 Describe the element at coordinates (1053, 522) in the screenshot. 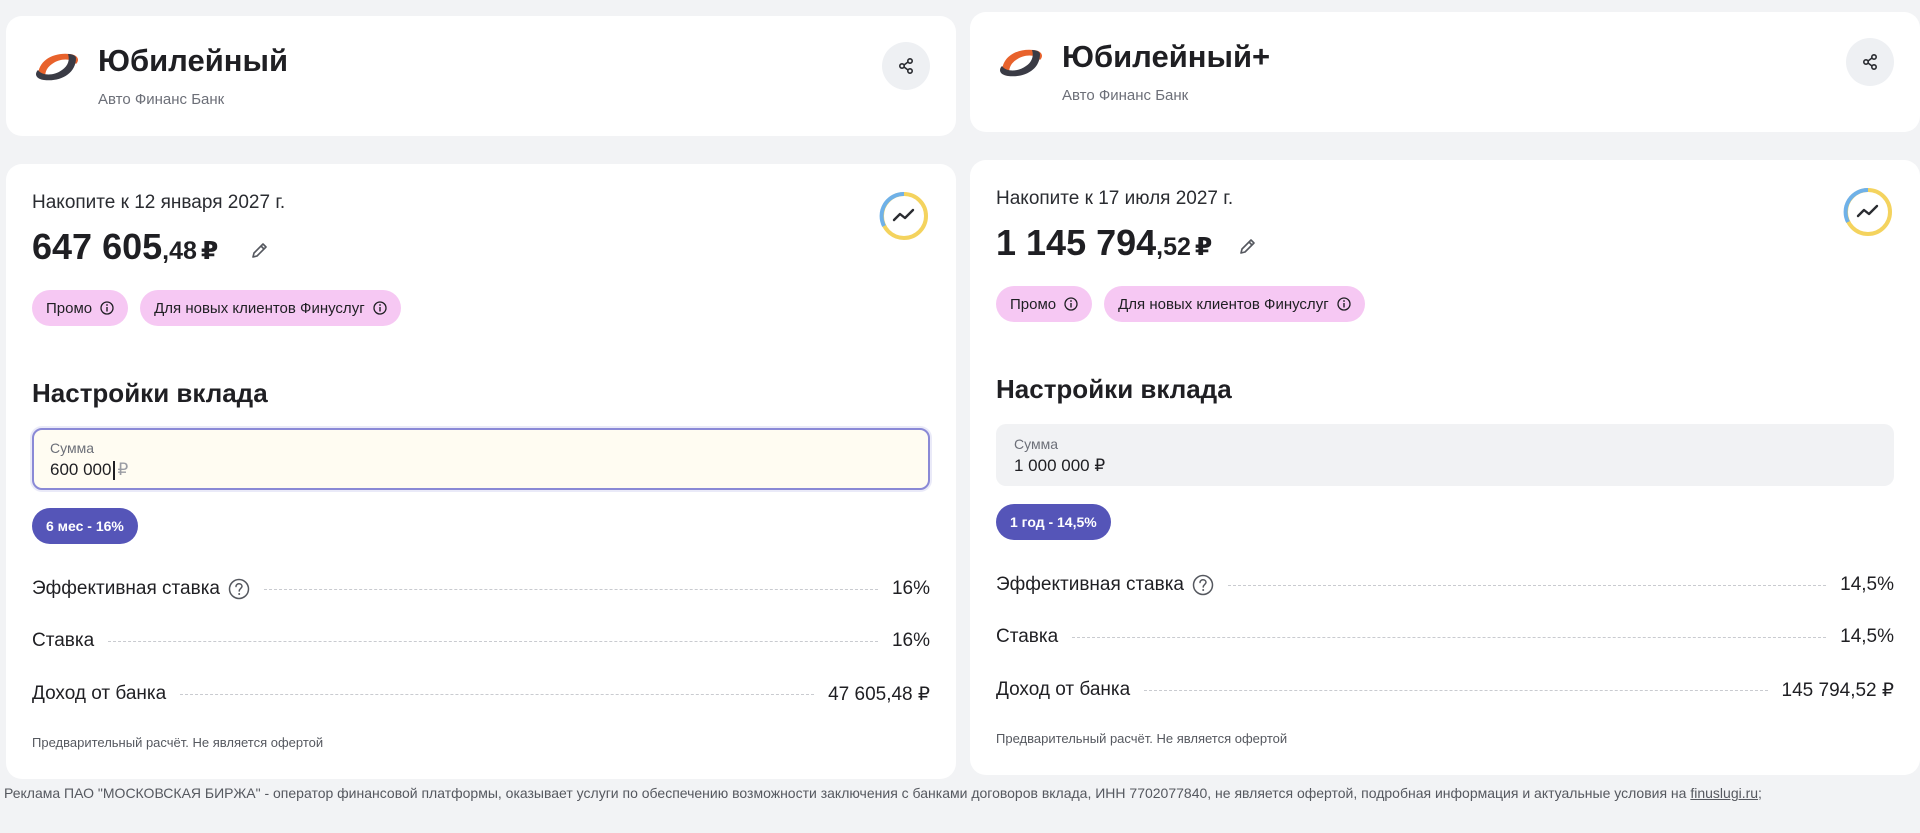

I see `term-chip: 1 год - 14,5%` at that location.